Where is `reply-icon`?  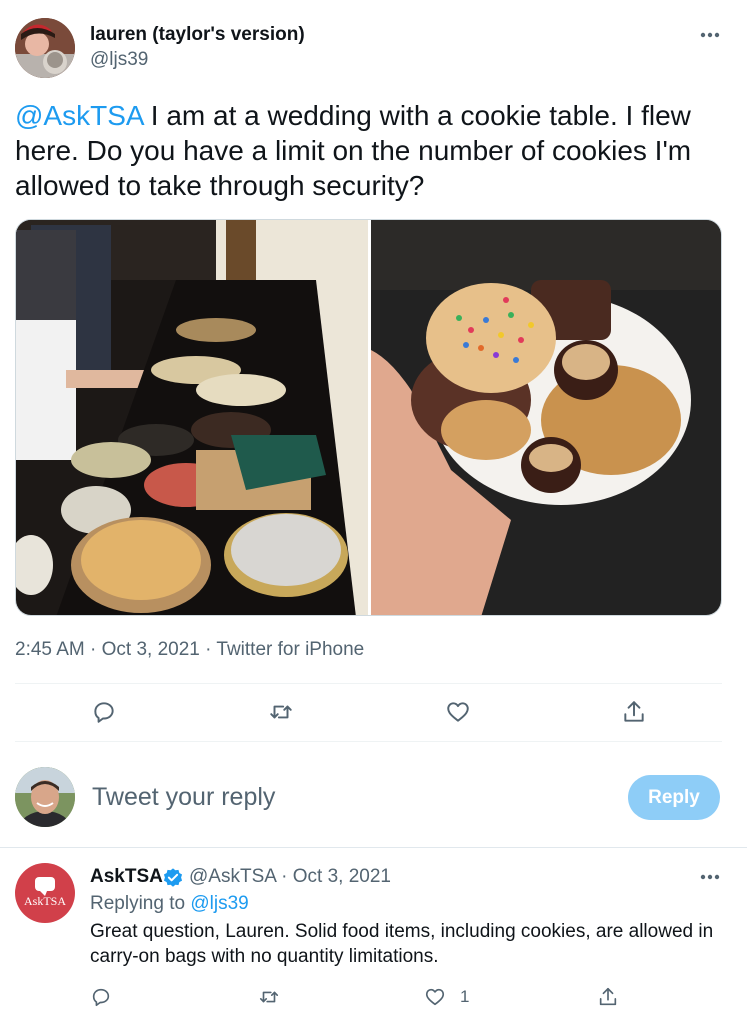
reply-icon is located at coordinates (104, 712).